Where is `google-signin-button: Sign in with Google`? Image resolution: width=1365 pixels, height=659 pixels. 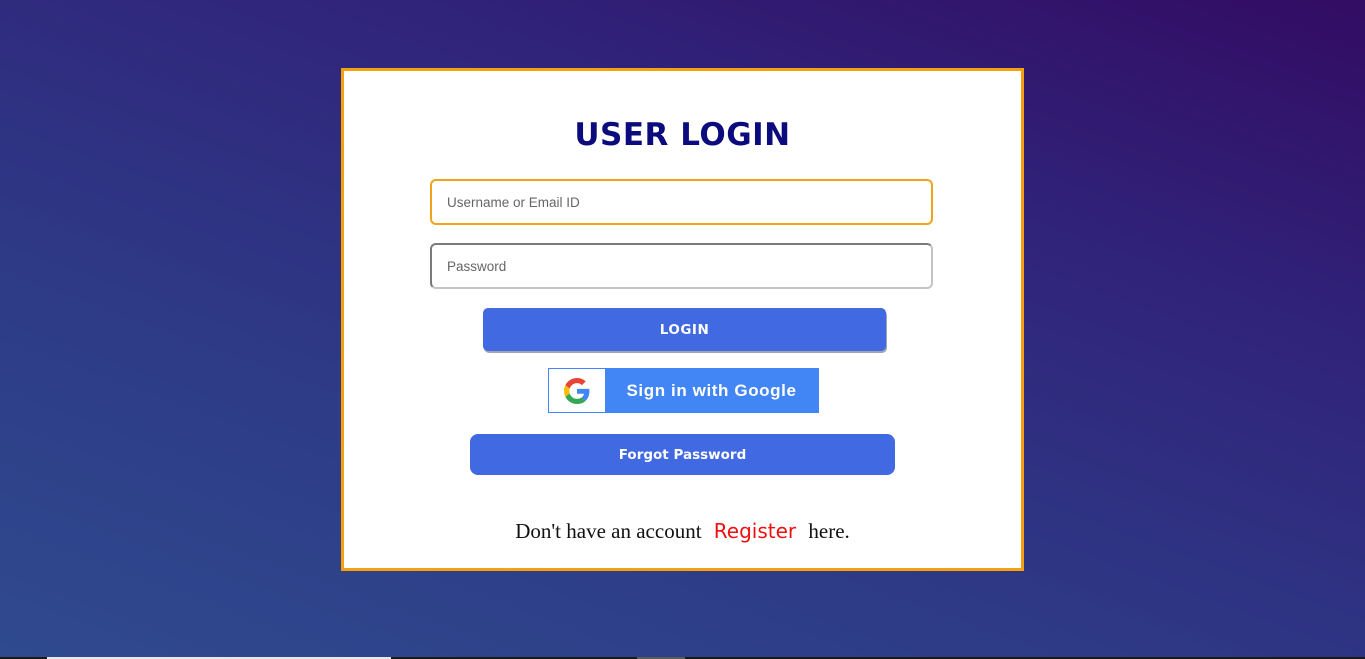 google-signin-button: Sign in with Google is located at coordinates (683, 390).